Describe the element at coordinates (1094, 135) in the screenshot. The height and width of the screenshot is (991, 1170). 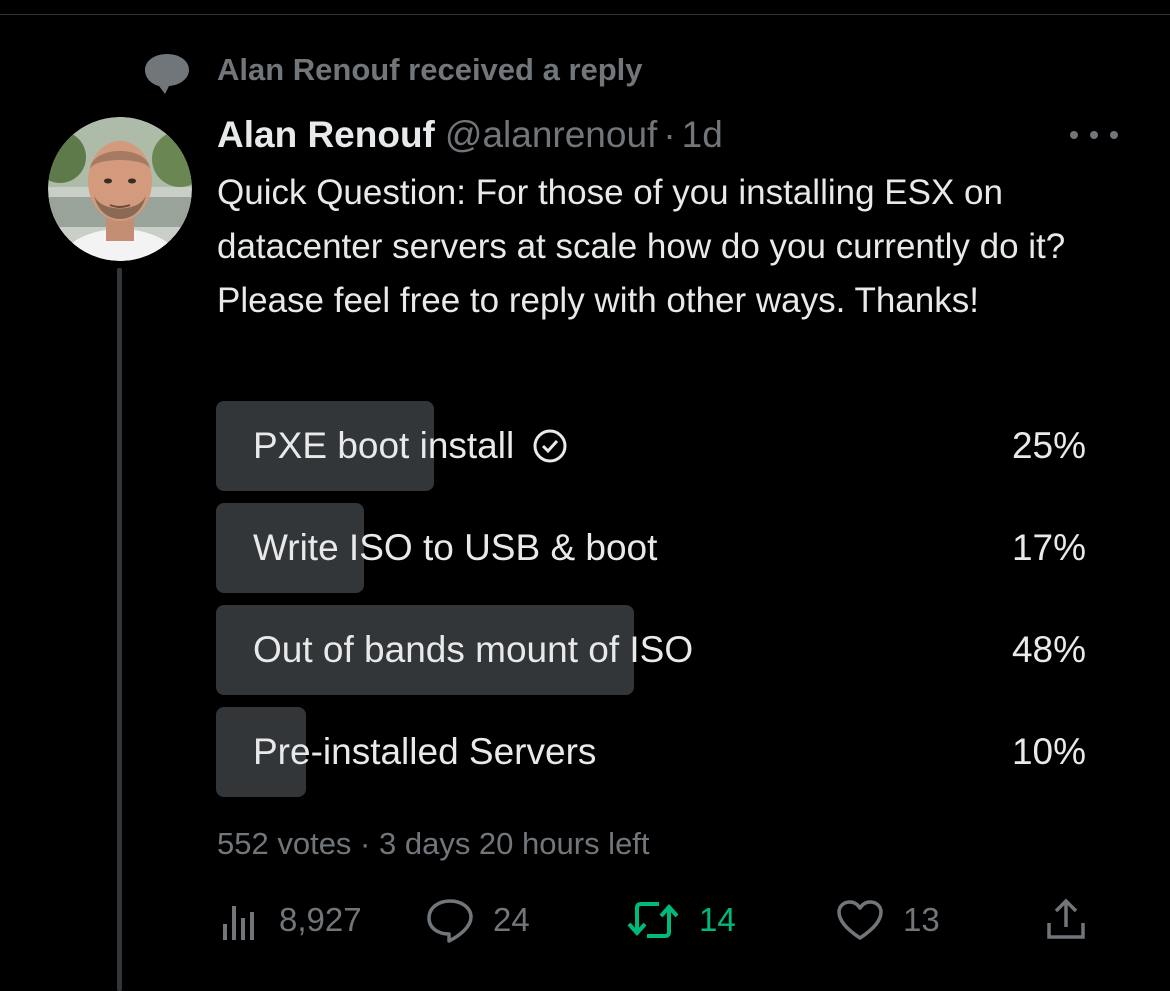
I see `more-options-icon` at that location.